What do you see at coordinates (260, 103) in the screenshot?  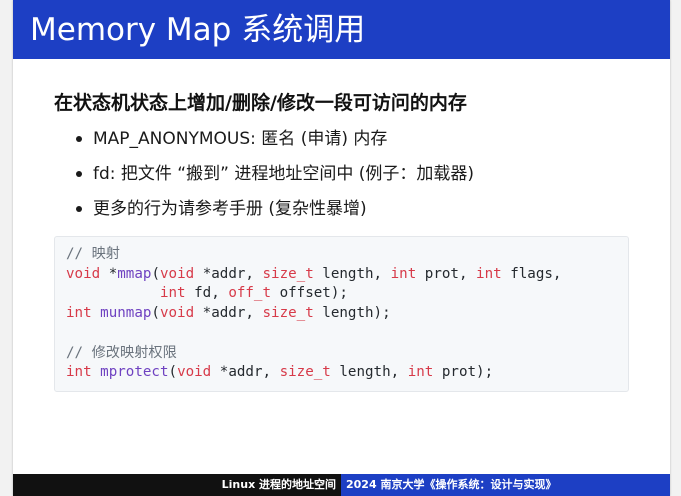 I see `section-heading: 在状态机状态上增加/删除/修改一段可访问的内存` at bounding box center [260, 103].